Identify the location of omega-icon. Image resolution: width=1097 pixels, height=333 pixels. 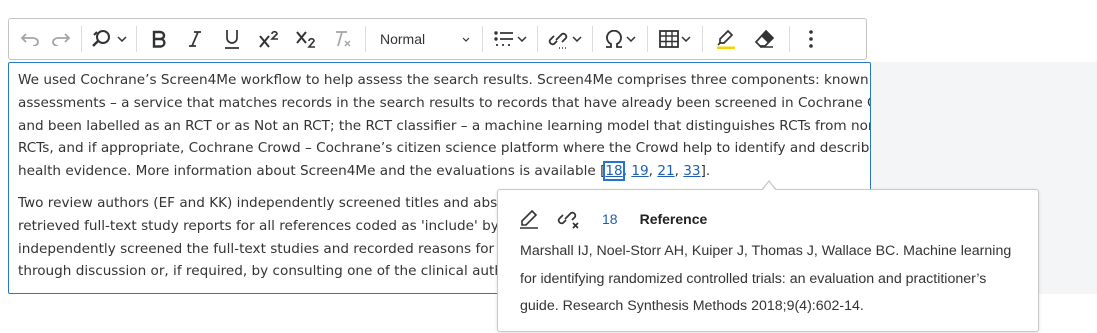
(614, 39).